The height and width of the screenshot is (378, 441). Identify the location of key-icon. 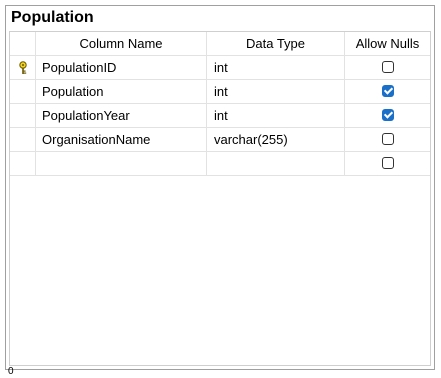
(23, 67).